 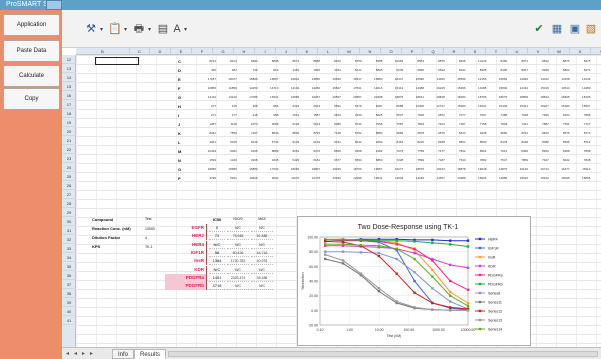 I want to click on data-cell: 8096, so click(x=517, y=151).